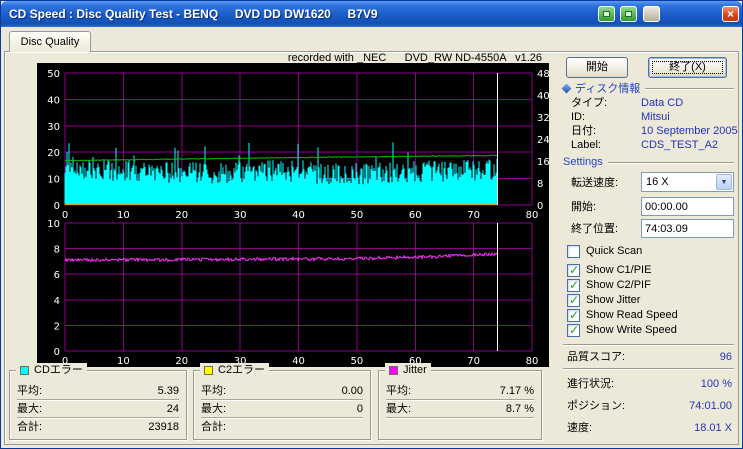  What do you see at coordinates (57, 326) in the screenshot?
I see `svg-text: 2` at bounding box center [57, 326].